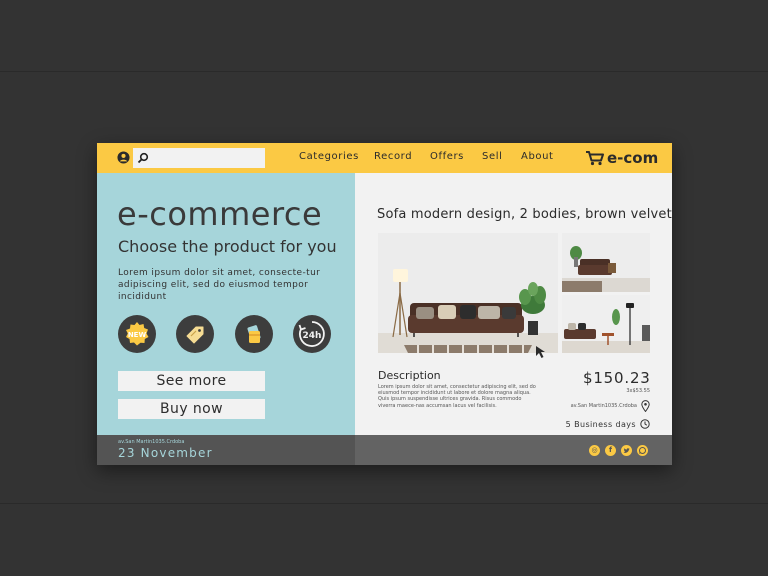 This screenshot has height=576, width=768. What do you see at coordinates (540, 352) in the screenshot?
I see `cursor-icon` at bounding box center [540, 352].